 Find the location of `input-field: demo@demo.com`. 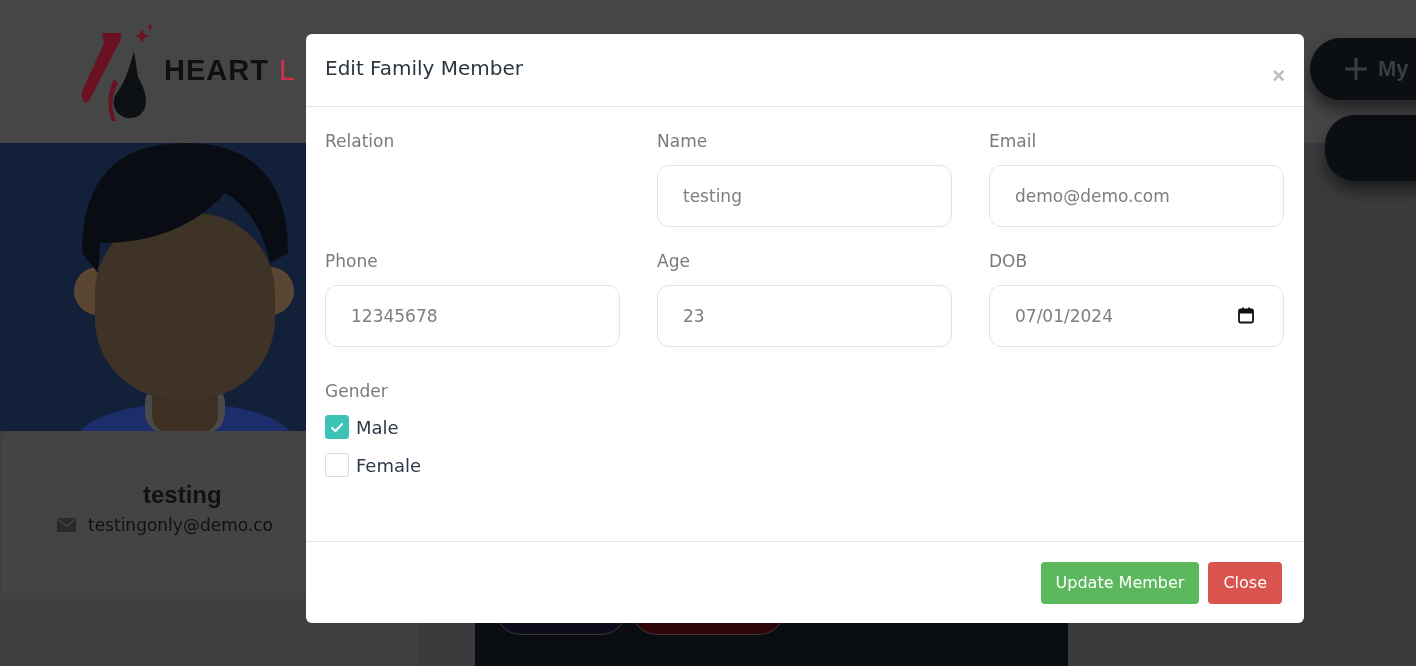

input-field: demo@demo.com is located at coordinates (1136, 196).